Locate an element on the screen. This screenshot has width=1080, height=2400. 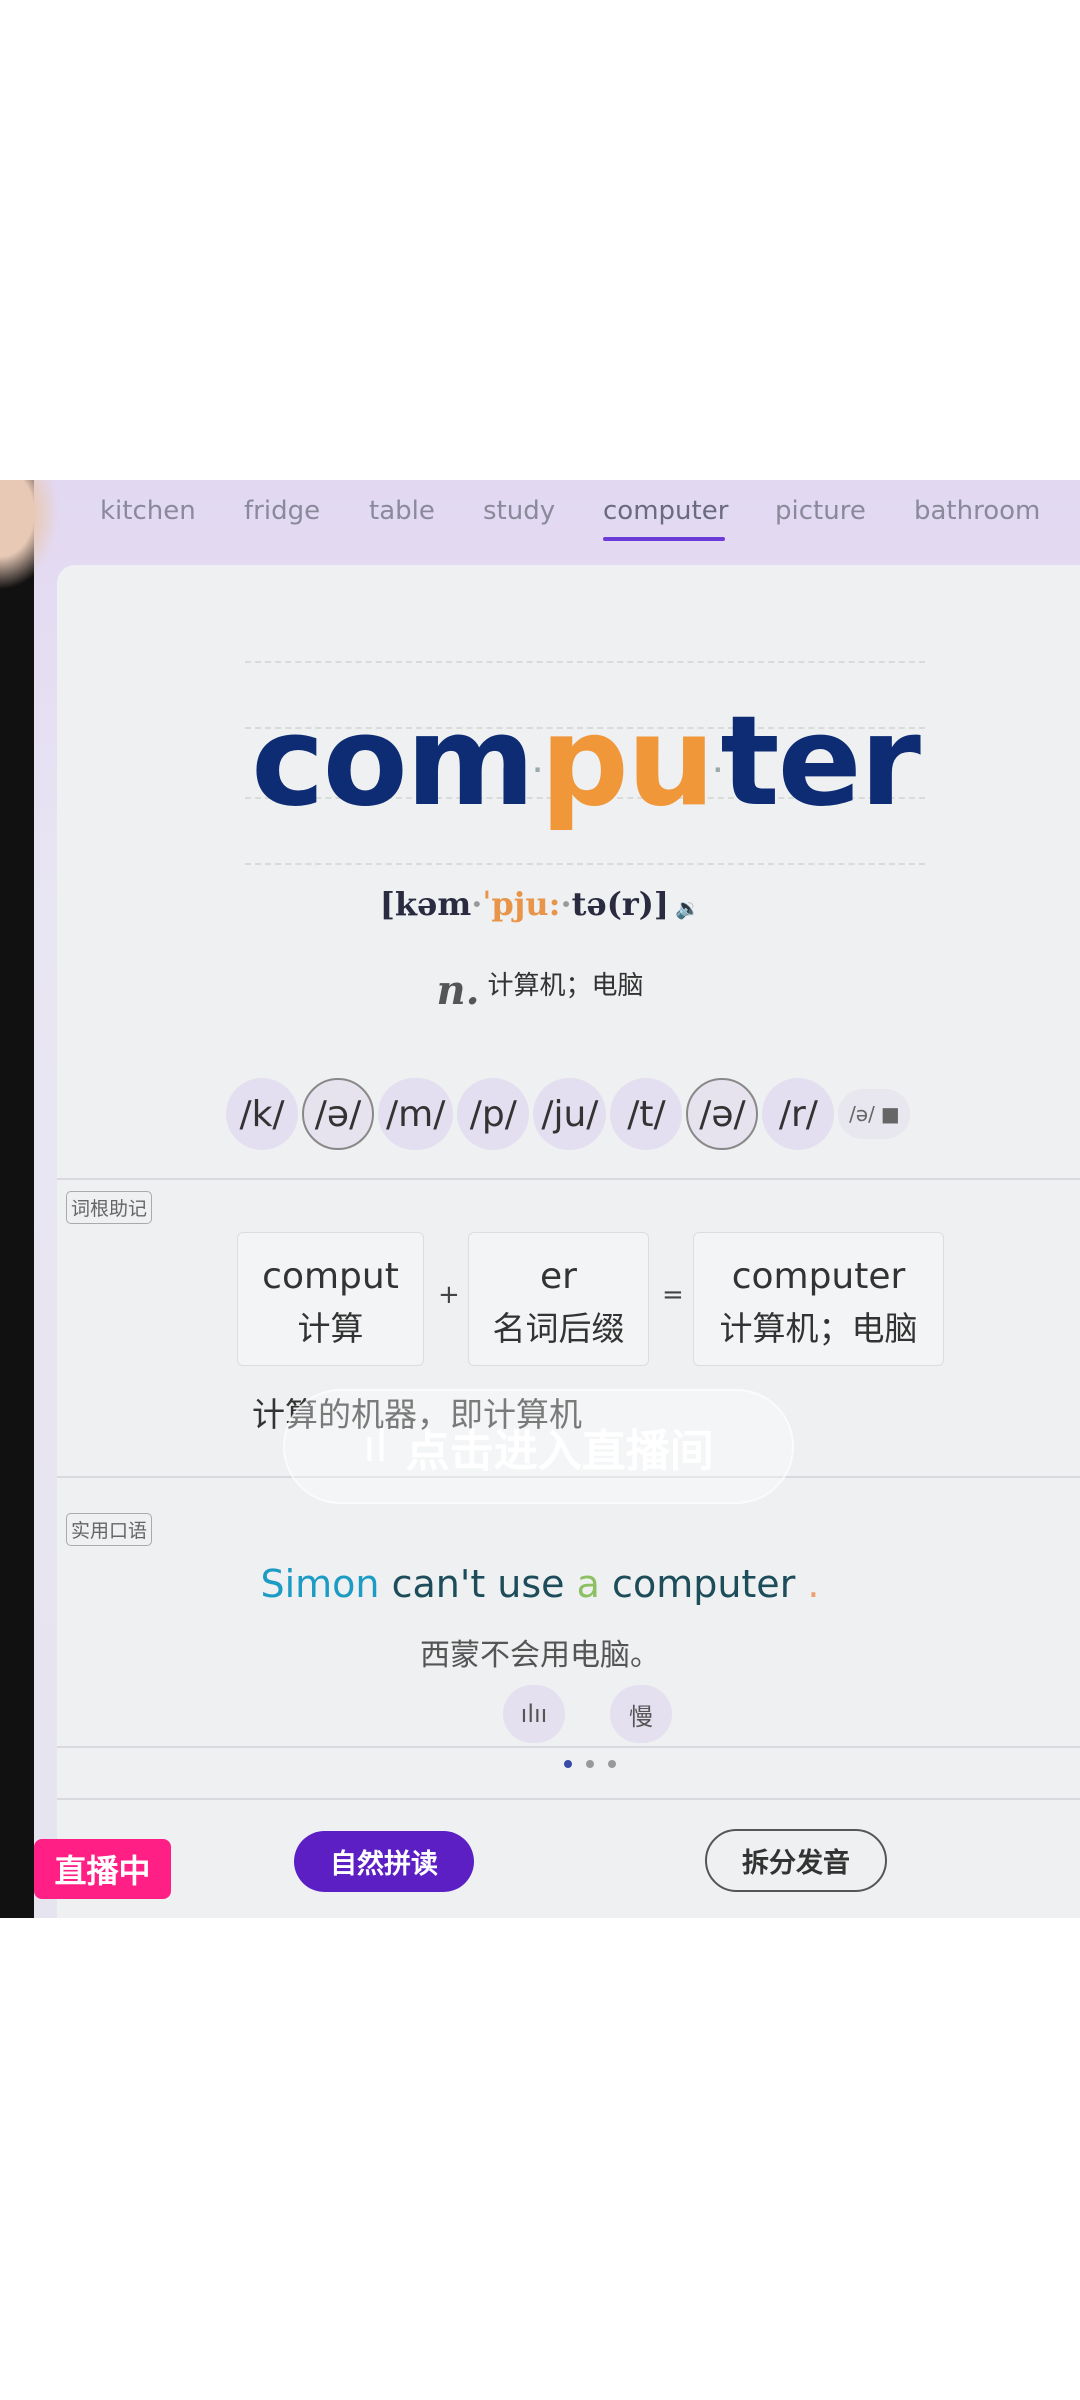
definition: n. 计算机；电脑 is located at coordinates (540, 990).